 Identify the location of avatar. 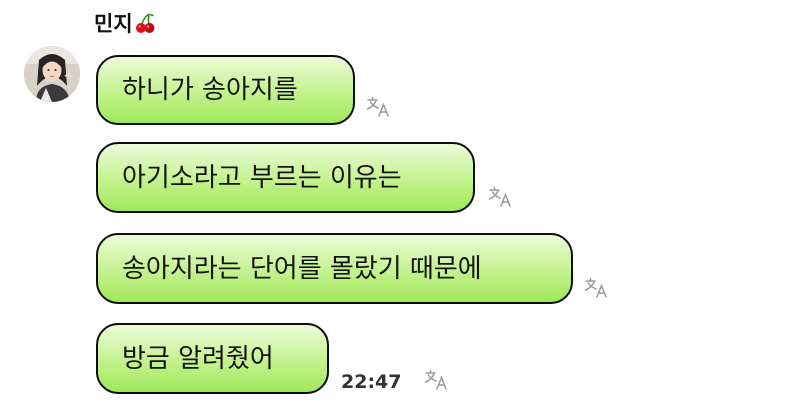
(52, 74).